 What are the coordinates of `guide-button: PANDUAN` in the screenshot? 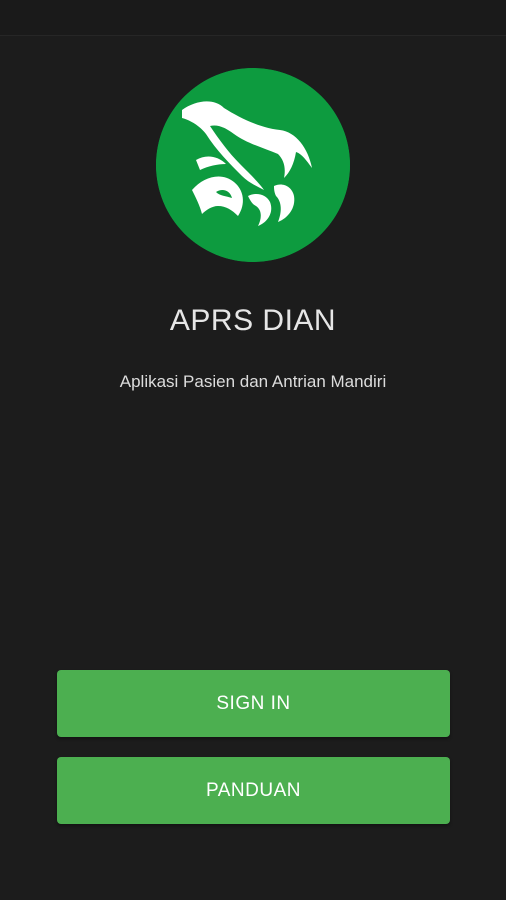 It's located at (253, 790).